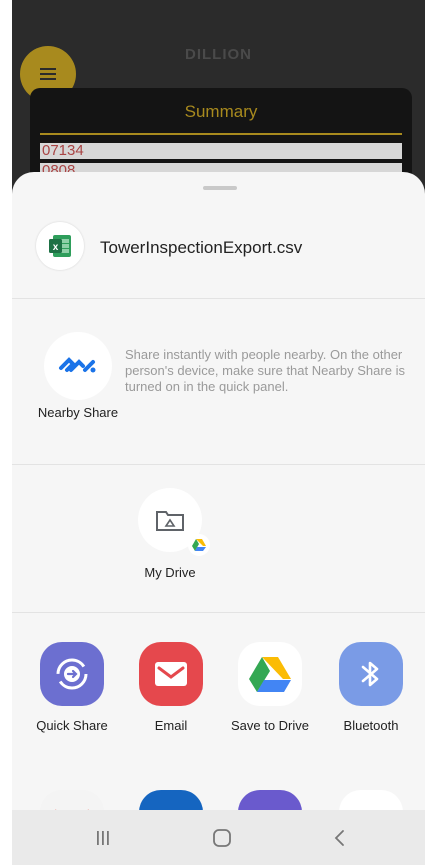 This screenshot has width=425, height=865. Describe the element at coordinates (78, 412) in the screenshot. I see `nearby-share-label: Nearby Share` at that location.